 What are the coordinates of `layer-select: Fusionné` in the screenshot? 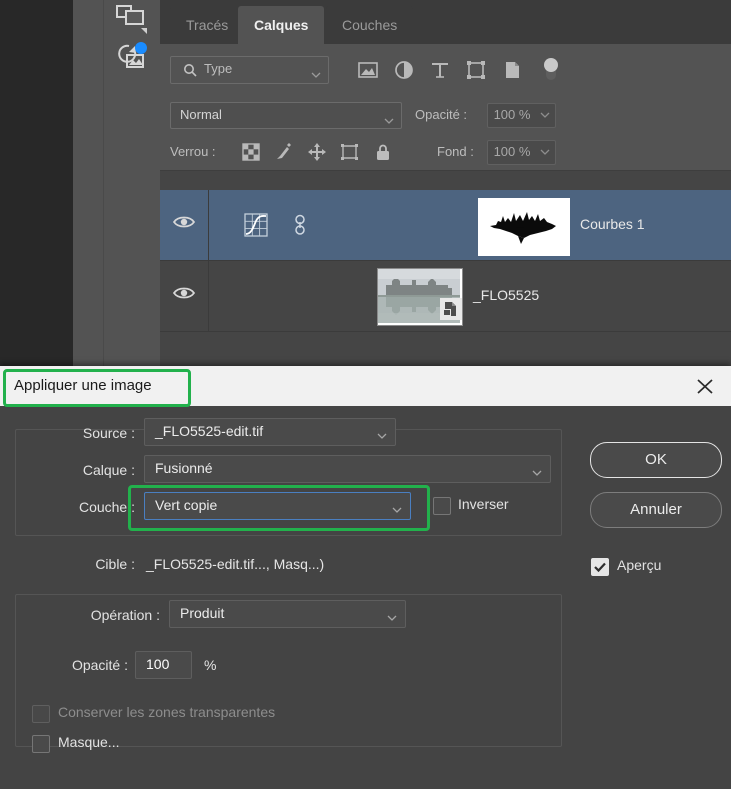 It's located at (347, 469).